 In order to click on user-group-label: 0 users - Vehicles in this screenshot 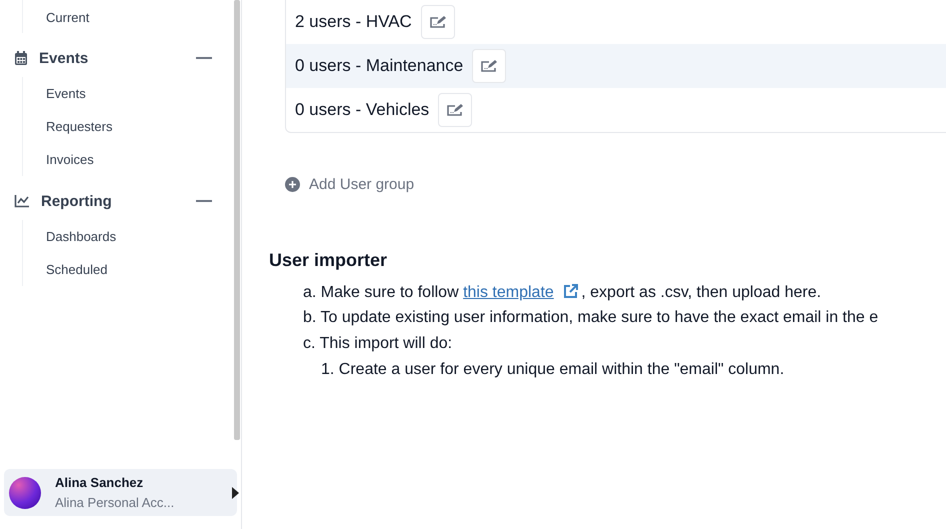, I will do `click(362, 110)`.